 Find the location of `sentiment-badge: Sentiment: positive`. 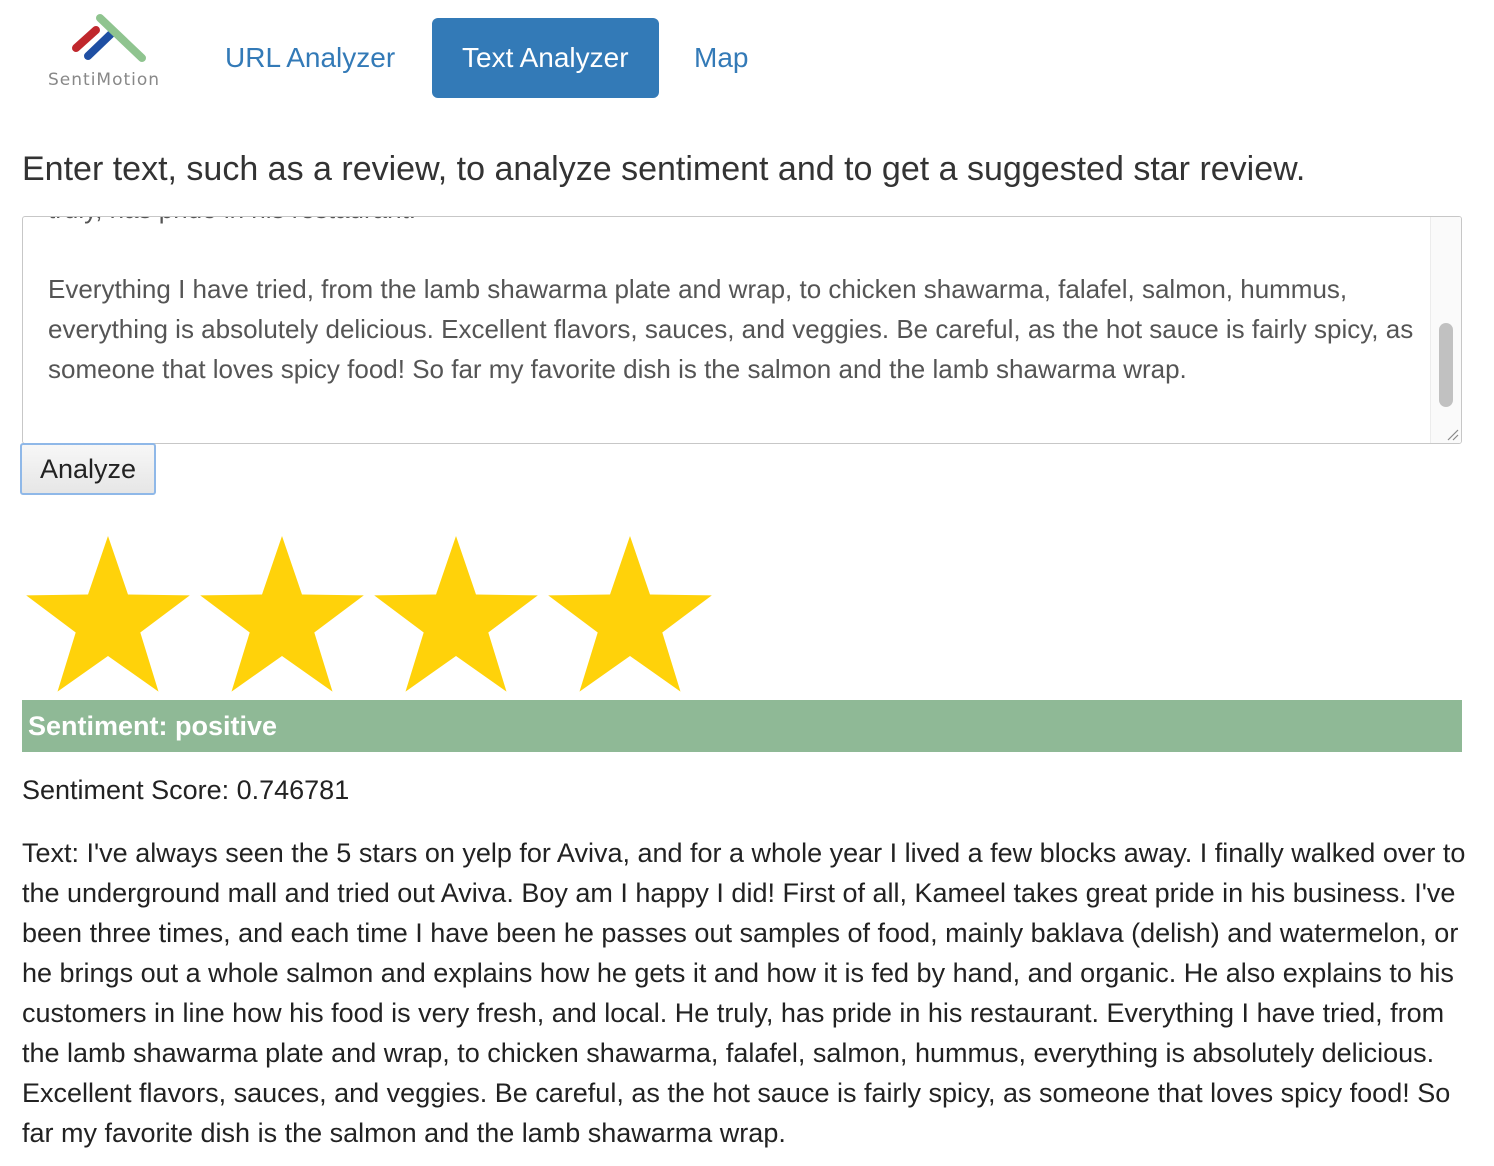

sentiment-badge: Sentiment: positive is located at coordinates (742, 726).